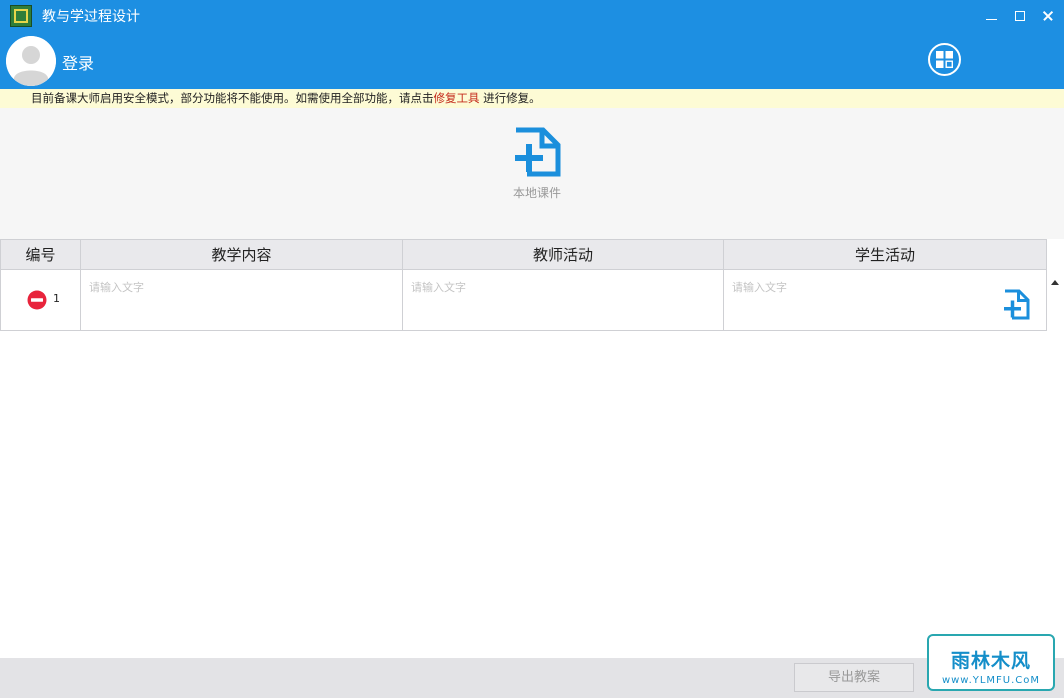 The height and width of the screenshot is (698, 1064). Describe the element at coordinates (1054, 282) in the screenshot. I see `scroll-up-arrow-icon` at that location.